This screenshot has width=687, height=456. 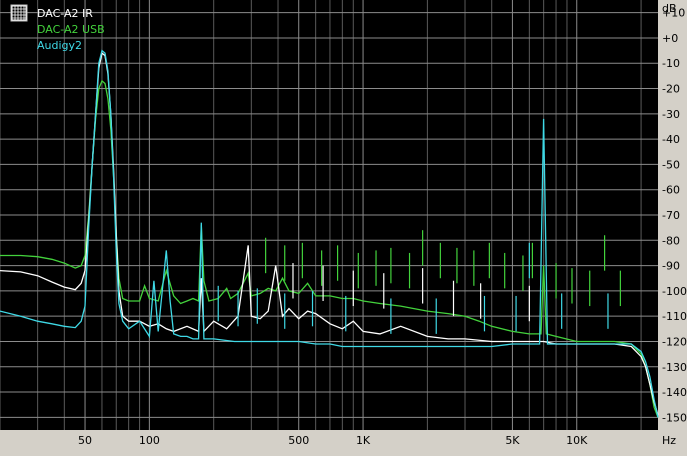 What do you see at coordinates (674, 316) in the screenshot?
I see `y-tick-label: -110` at bounding box center [674, 316].